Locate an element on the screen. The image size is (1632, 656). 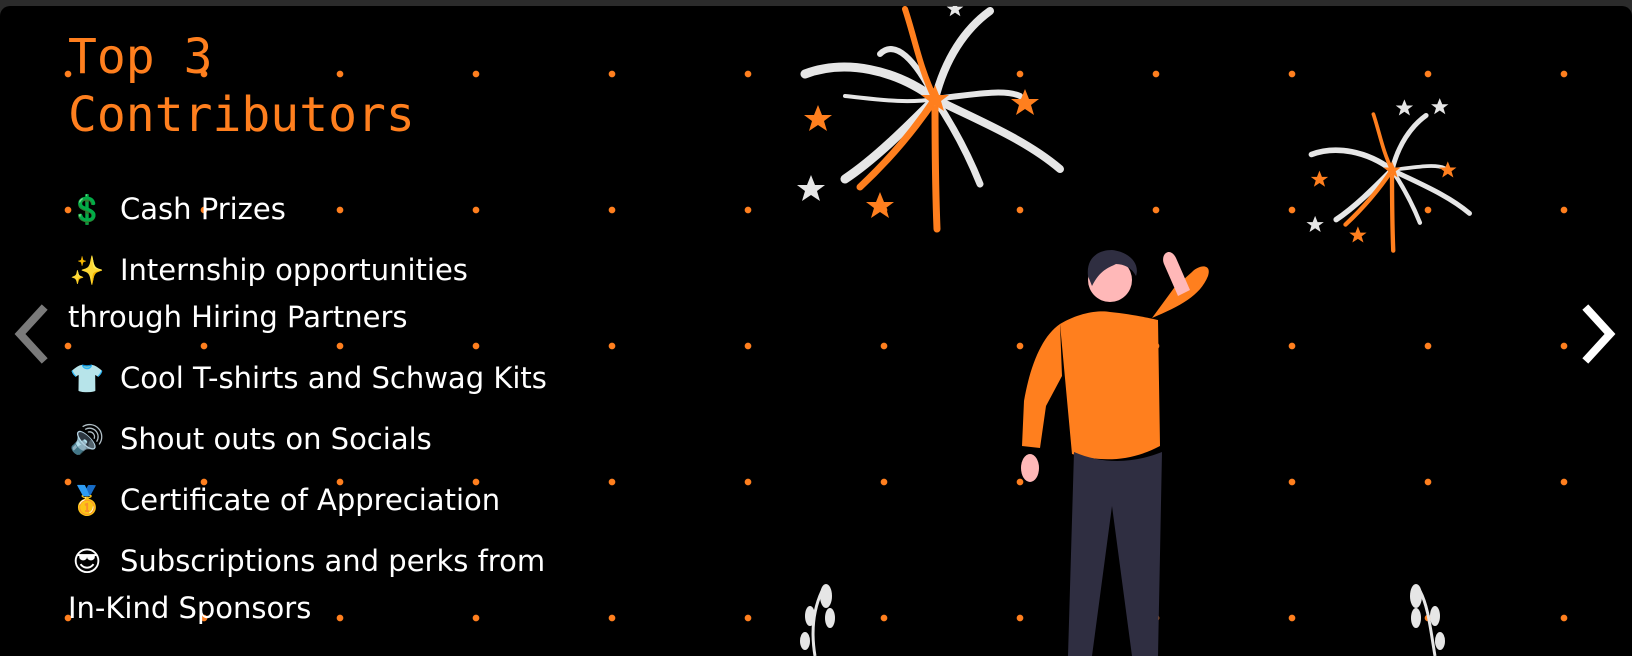
perk-text: Cool T-shirts and Schwag Kits is located at coordinates (333, 378).